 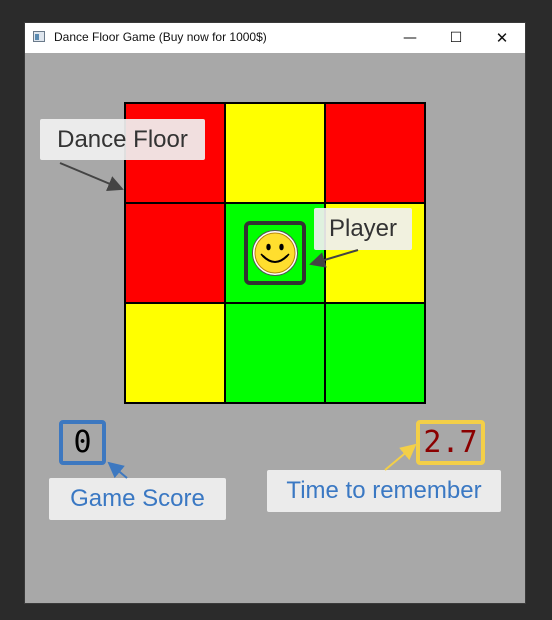 I want to click on player-arrow, so click(x=334, y=258).